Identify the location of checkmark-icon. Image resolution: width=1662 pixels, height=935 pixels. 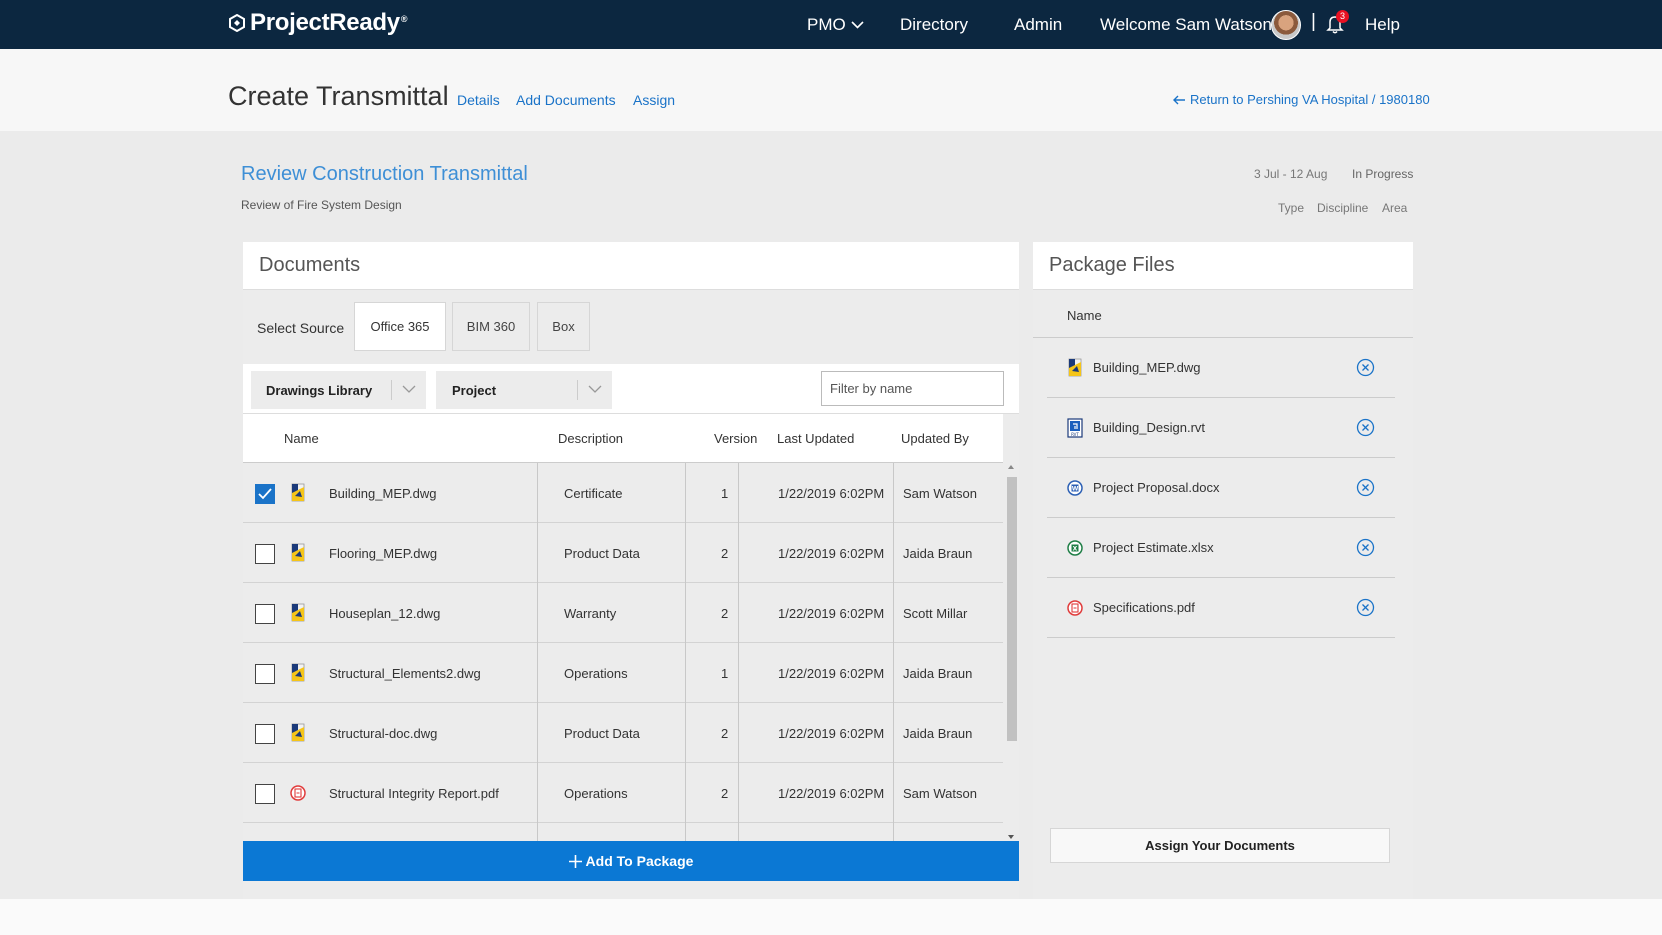
(265, 494).